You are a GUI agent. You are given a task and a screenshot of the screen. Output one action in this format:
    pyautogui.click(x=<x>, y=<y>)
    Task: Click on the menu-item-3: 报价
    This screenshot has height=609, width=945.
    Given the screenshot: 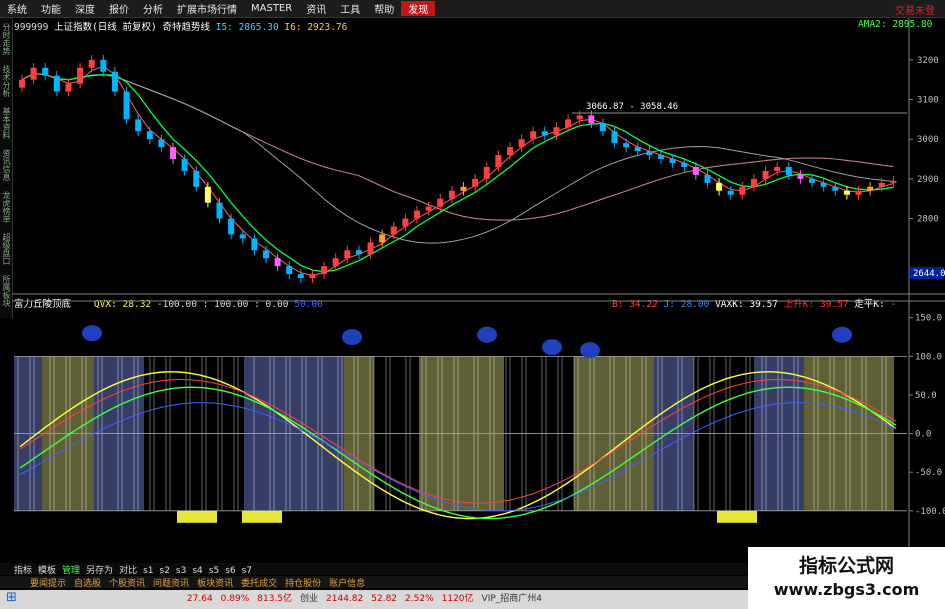 What is the action you would take?
    pyautogui.click(x=119, y=8)
    